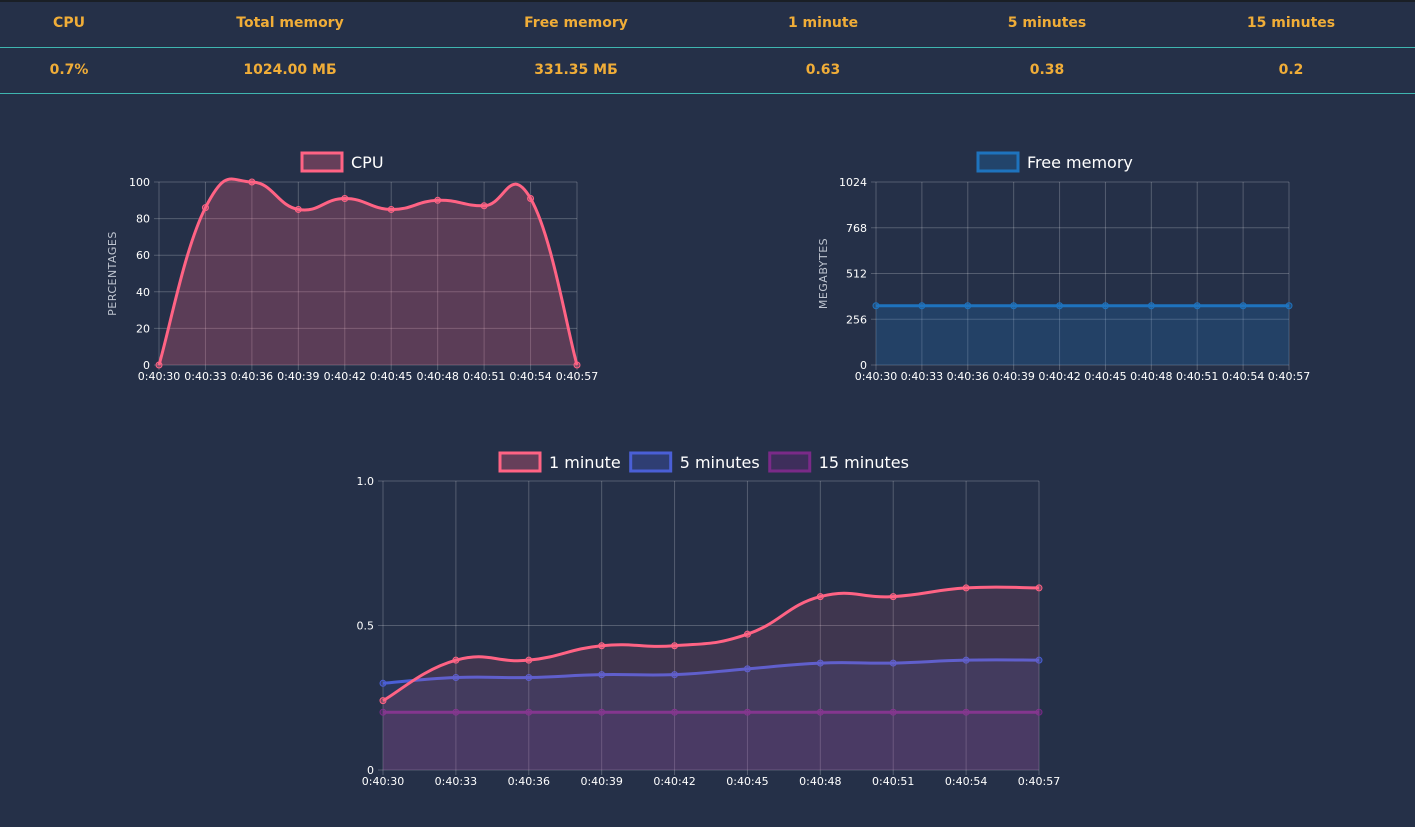 The width and height of the screenshot is (1415, 827). Describe the element at coordinates (601, 781) in the screenshot. I see `x-tick-label: 0:40:39` at that location.